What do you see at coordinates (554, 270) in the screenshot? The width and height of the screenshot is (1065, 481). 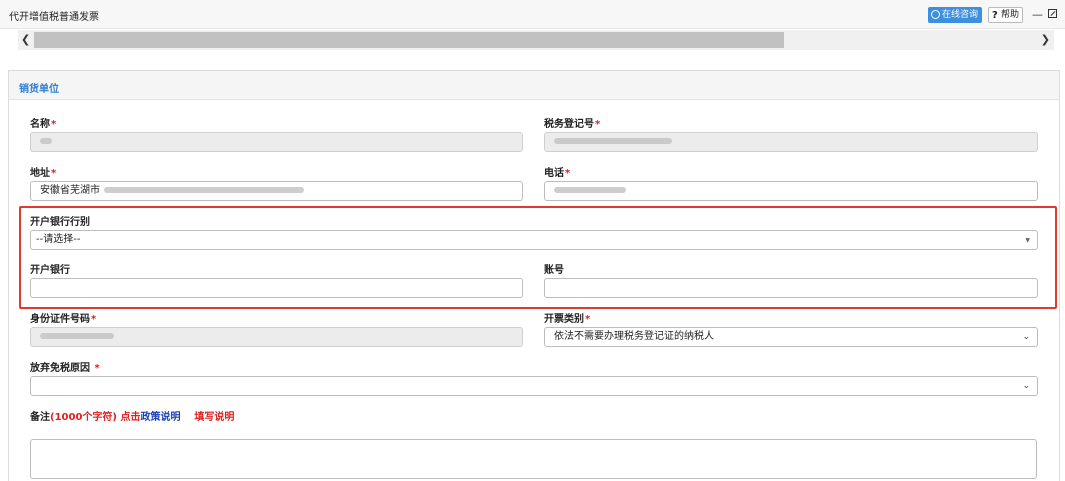 I see `account-label: 账号` at bounding box center [554, 270].